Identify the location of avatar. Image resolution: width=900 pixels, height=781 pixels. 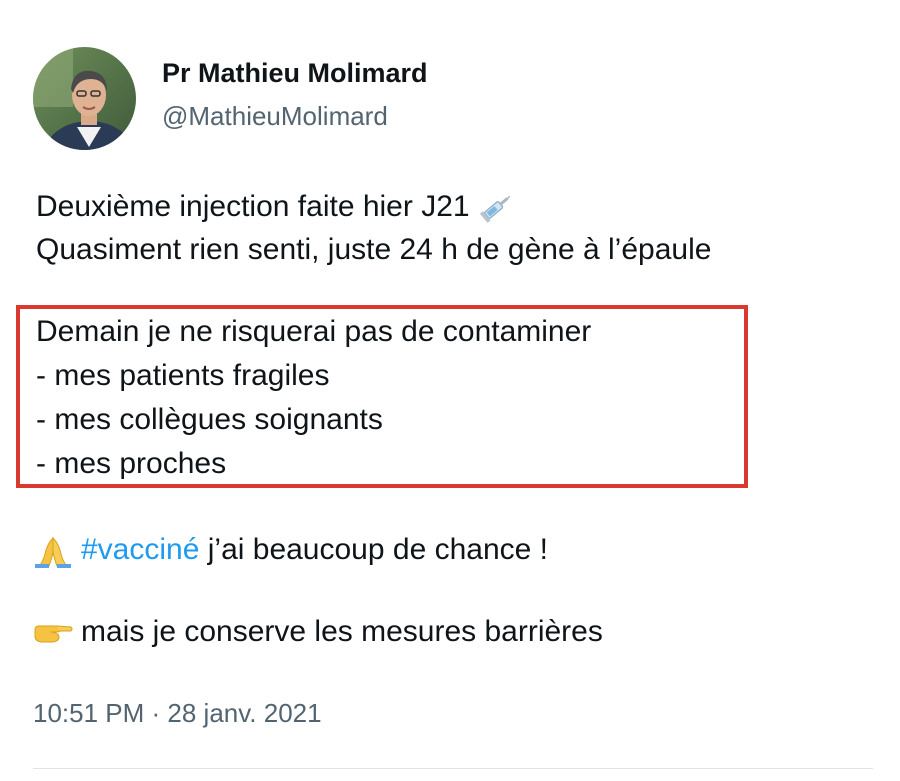
(84, 98).